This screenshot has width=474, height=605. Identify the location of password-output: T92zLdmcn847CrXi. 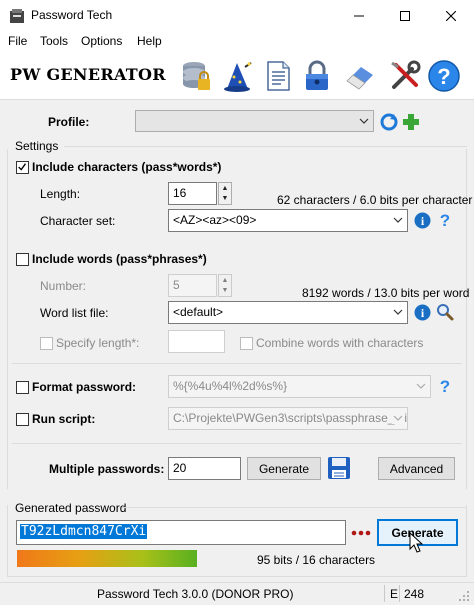
(181, 532).